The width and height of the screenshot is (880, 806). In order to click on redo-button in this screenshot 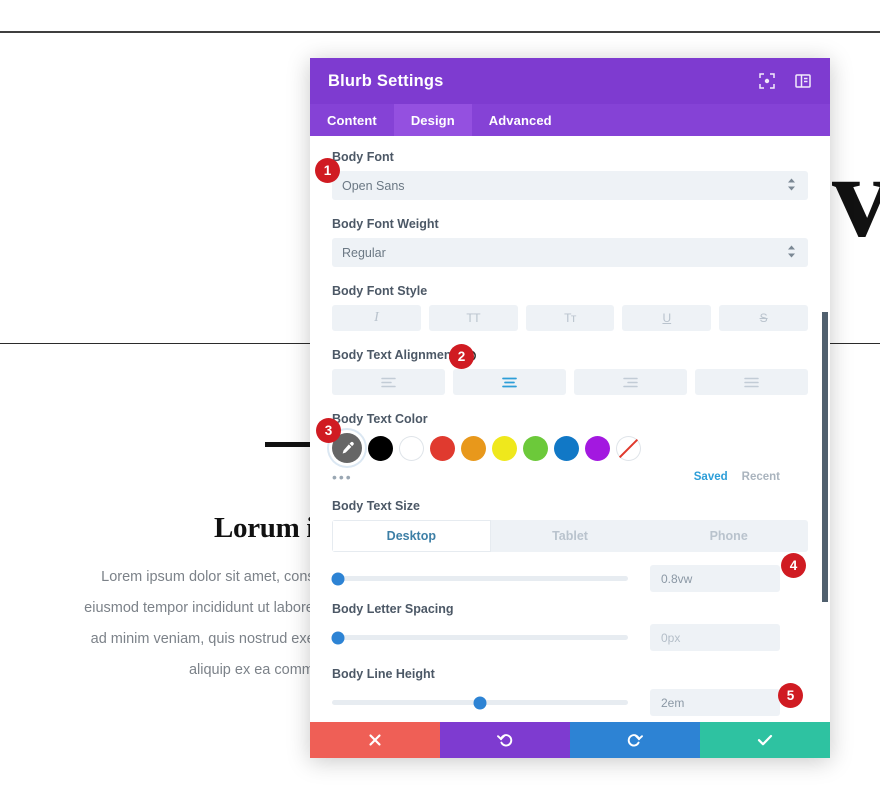, I will do `click(635, 740)`.